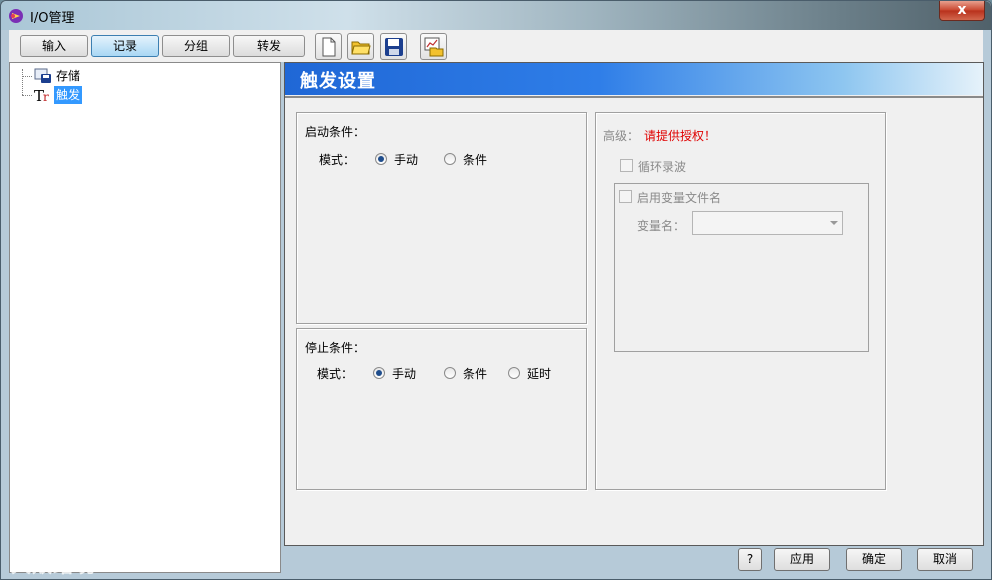 The width and height of the screenshot is (992, 580). I want to click on save-disk-icon, so click(394, 47).